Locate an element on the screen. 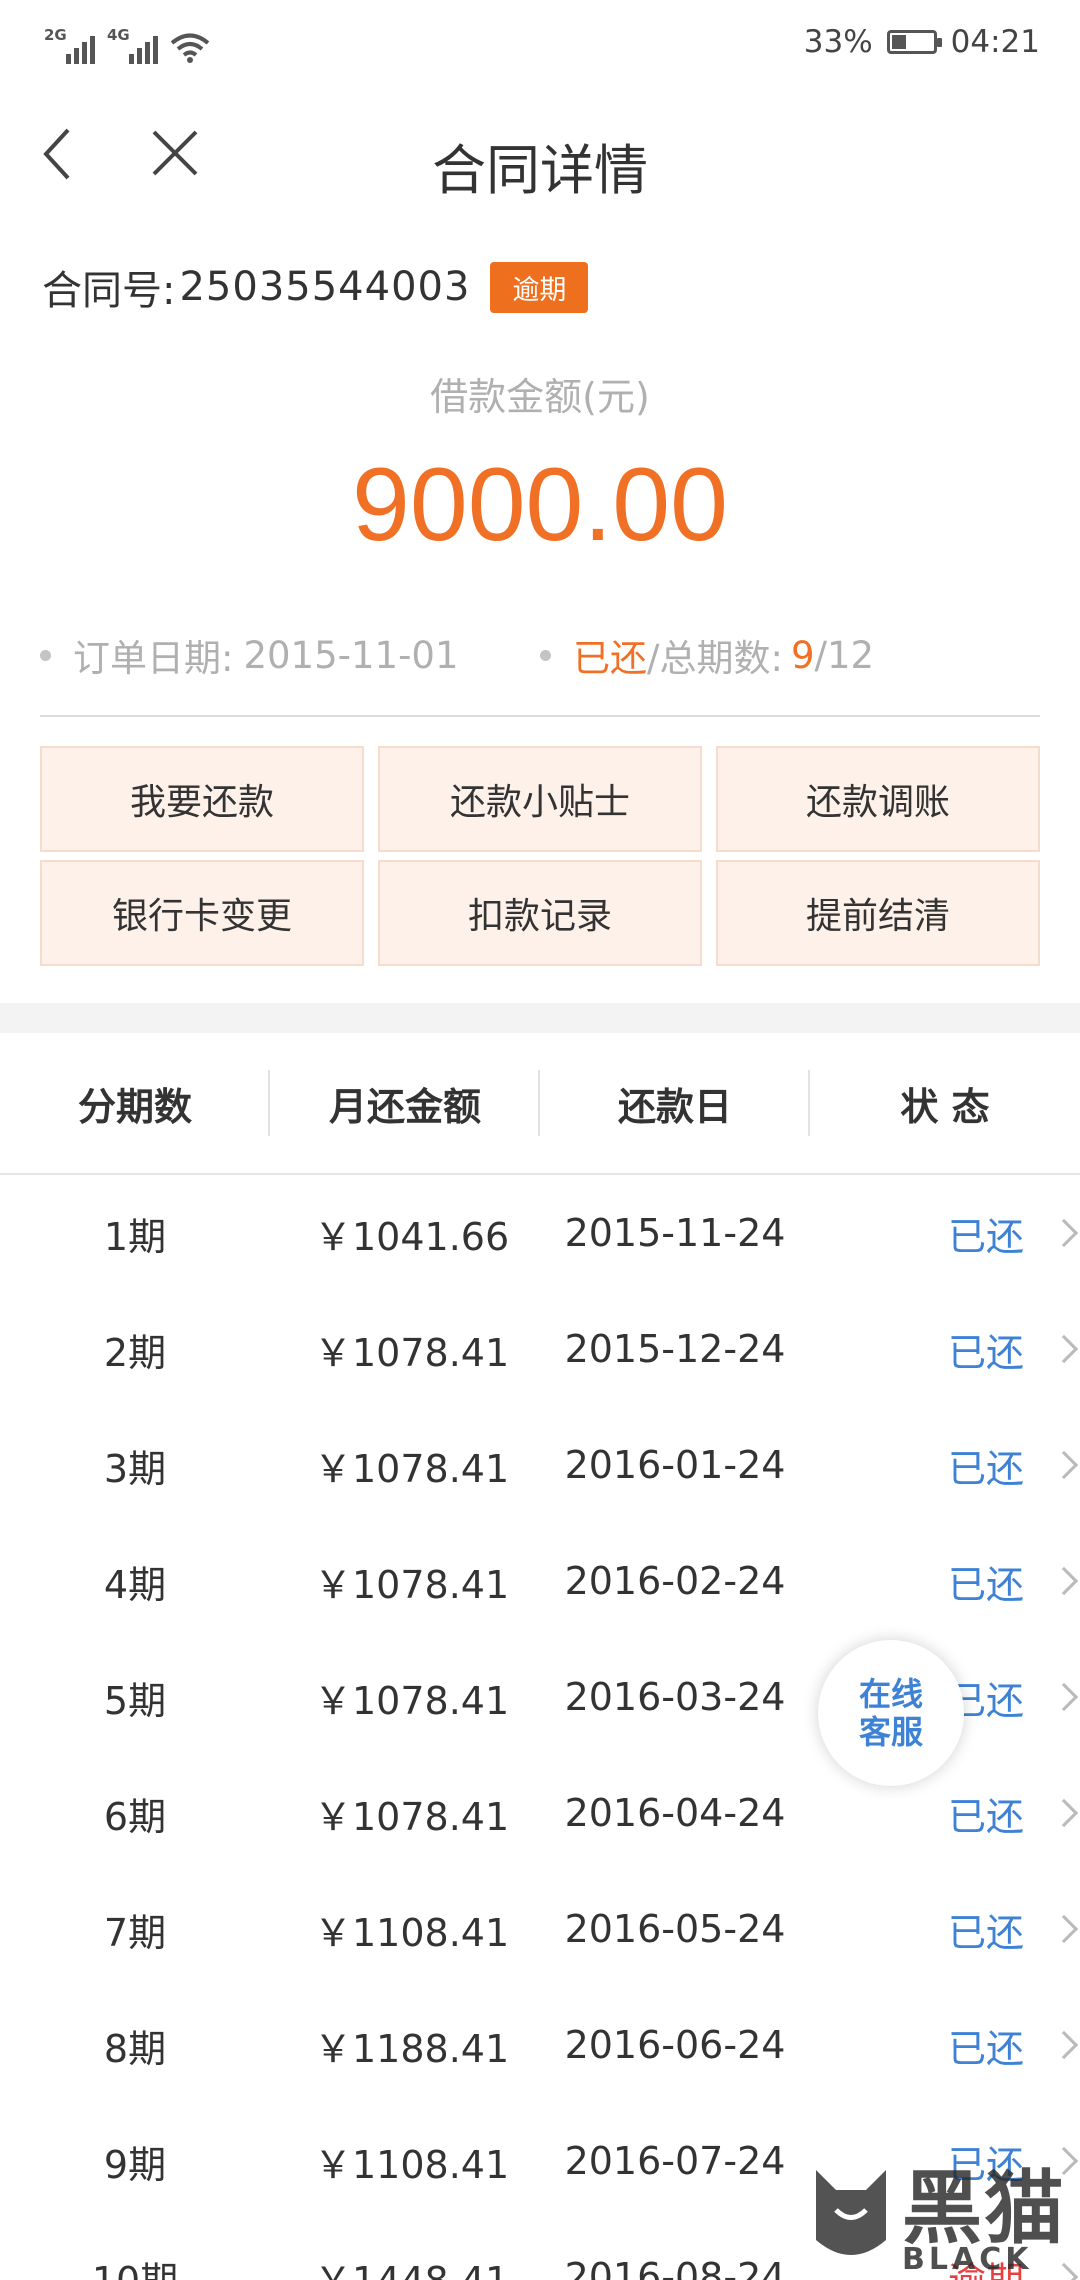  battery-icon is located at coordinates (914, 42).